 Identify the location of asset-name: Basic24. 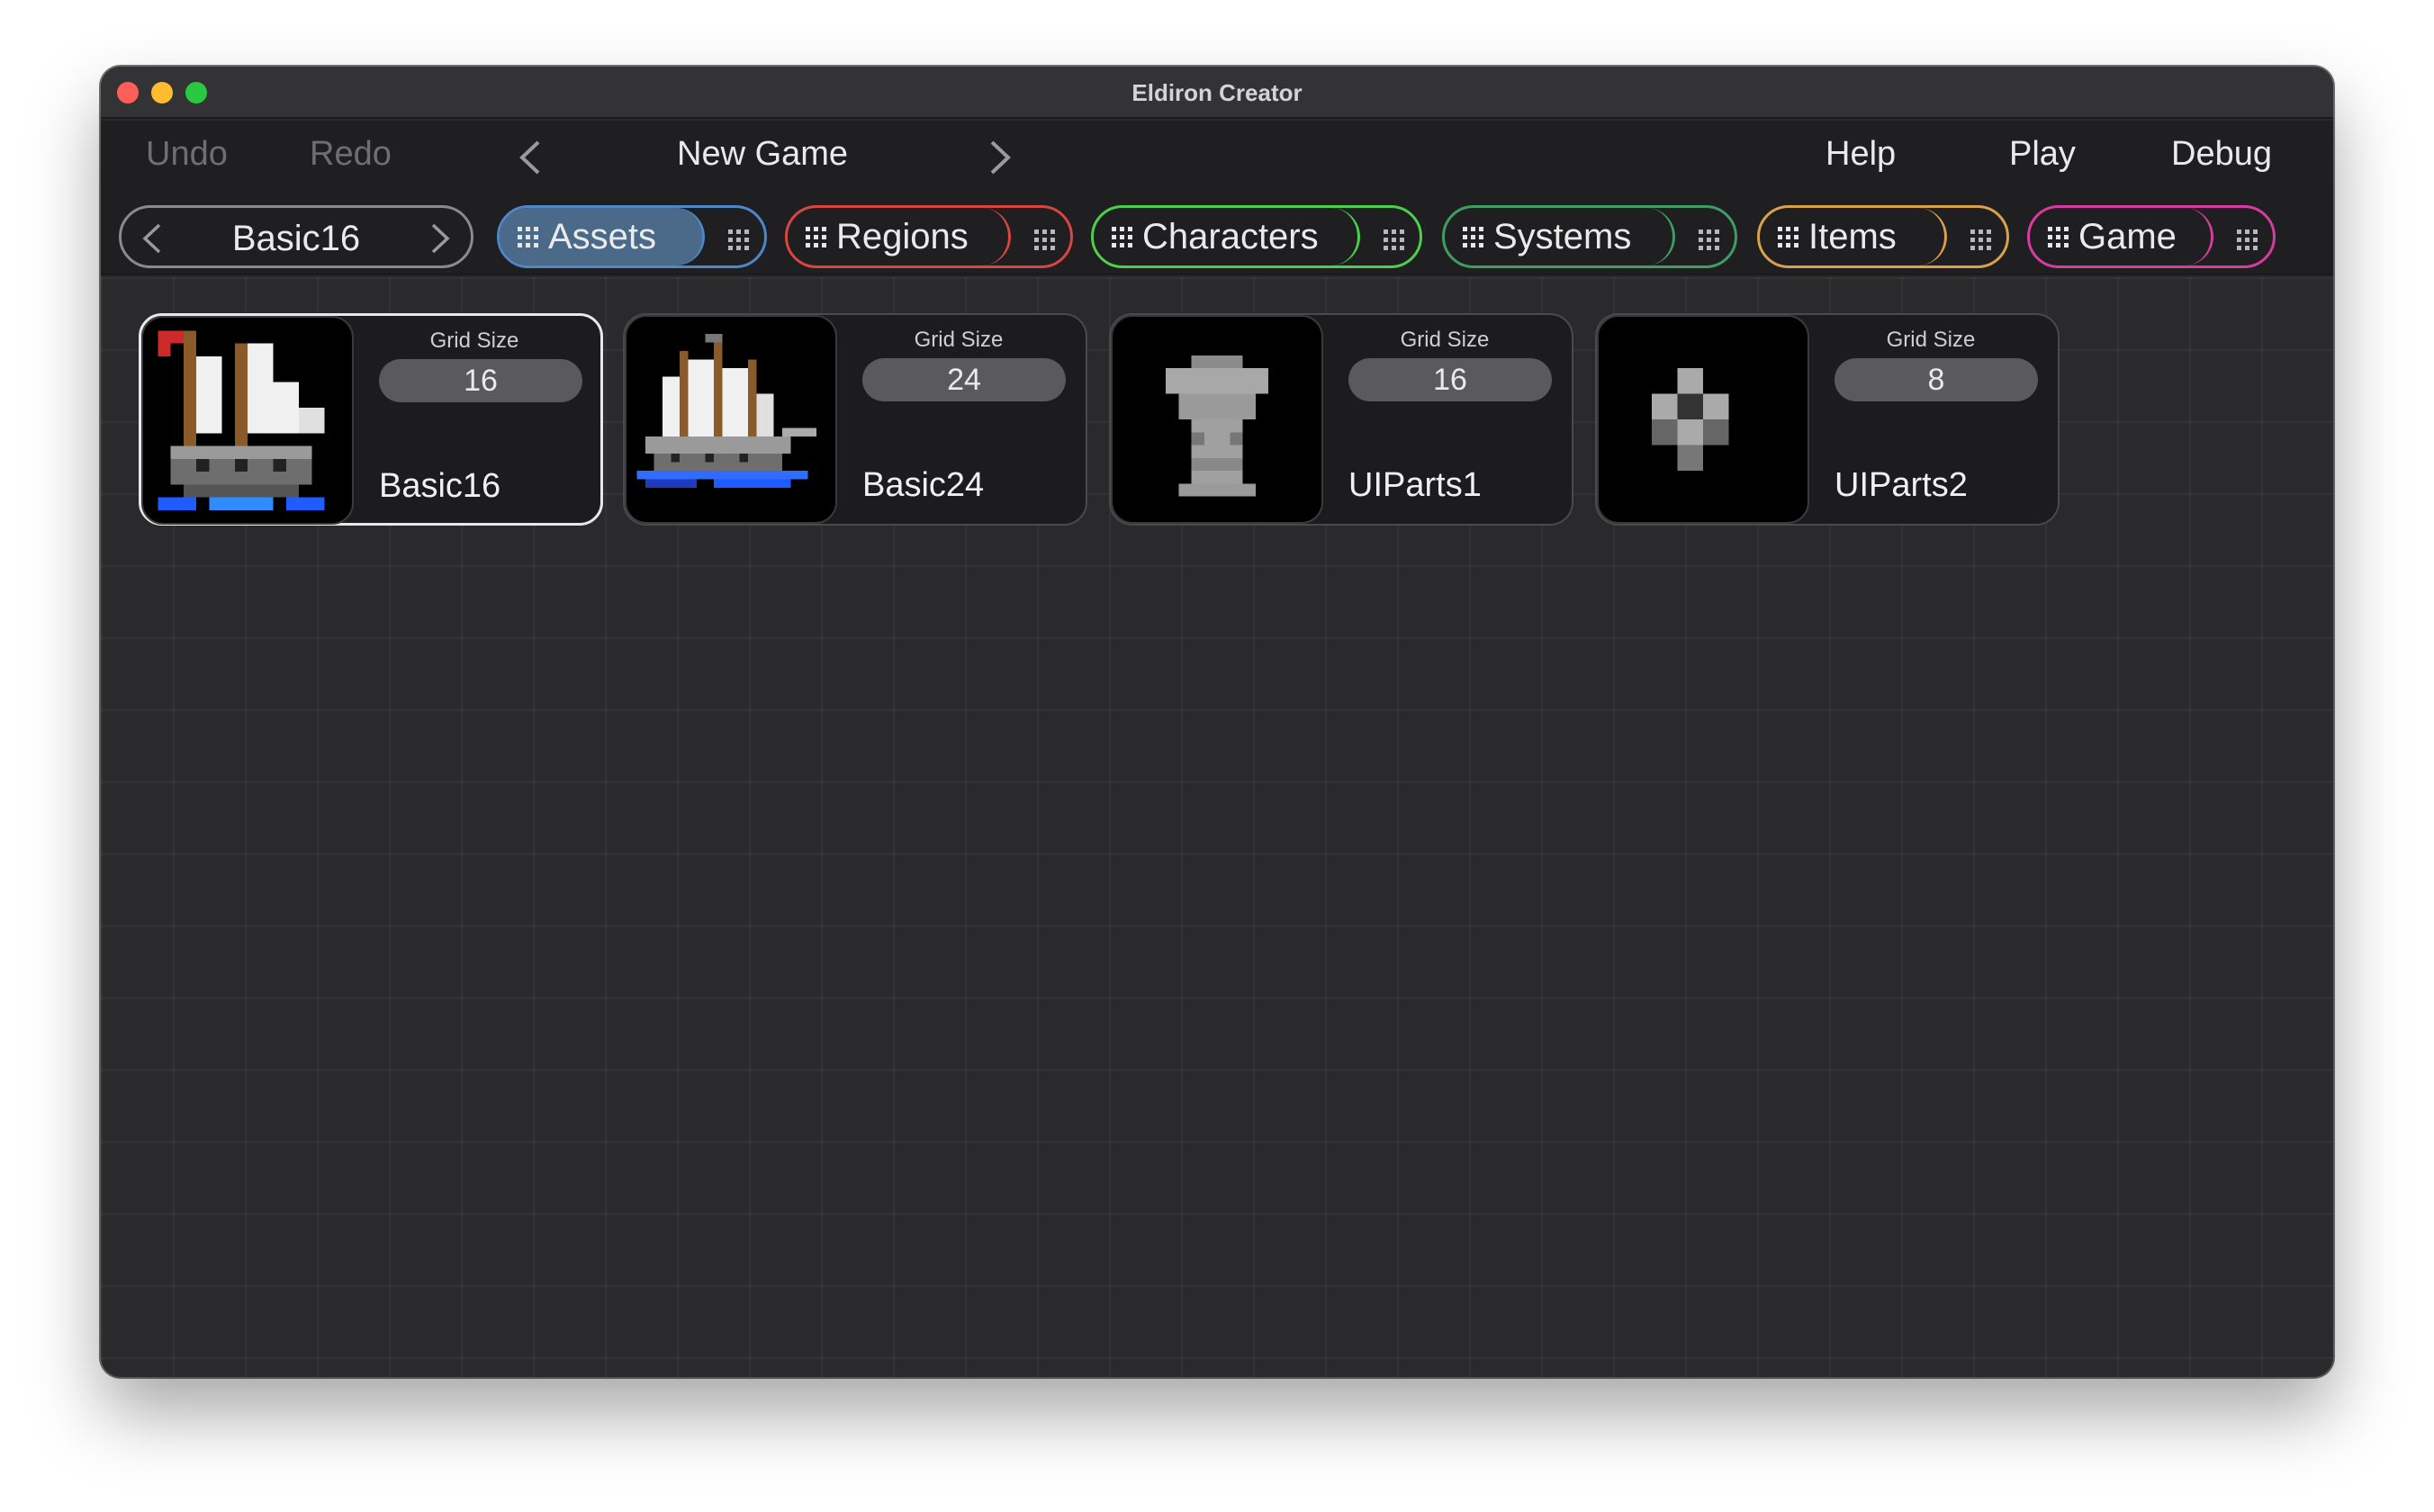
(923, 485).